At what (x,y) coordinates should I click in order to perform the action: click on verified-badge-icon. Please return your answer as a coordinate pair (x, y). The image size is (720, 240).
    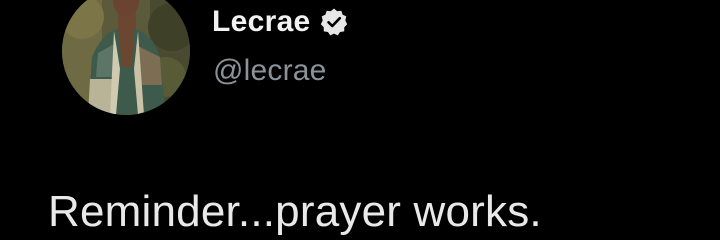
    Looking at the image, I should click on (334, 22).